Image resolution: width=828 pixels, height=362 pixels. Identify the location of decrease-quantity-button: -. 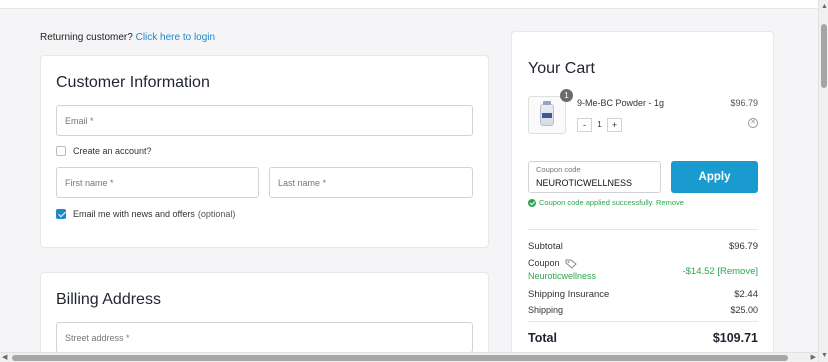
(584, 125).